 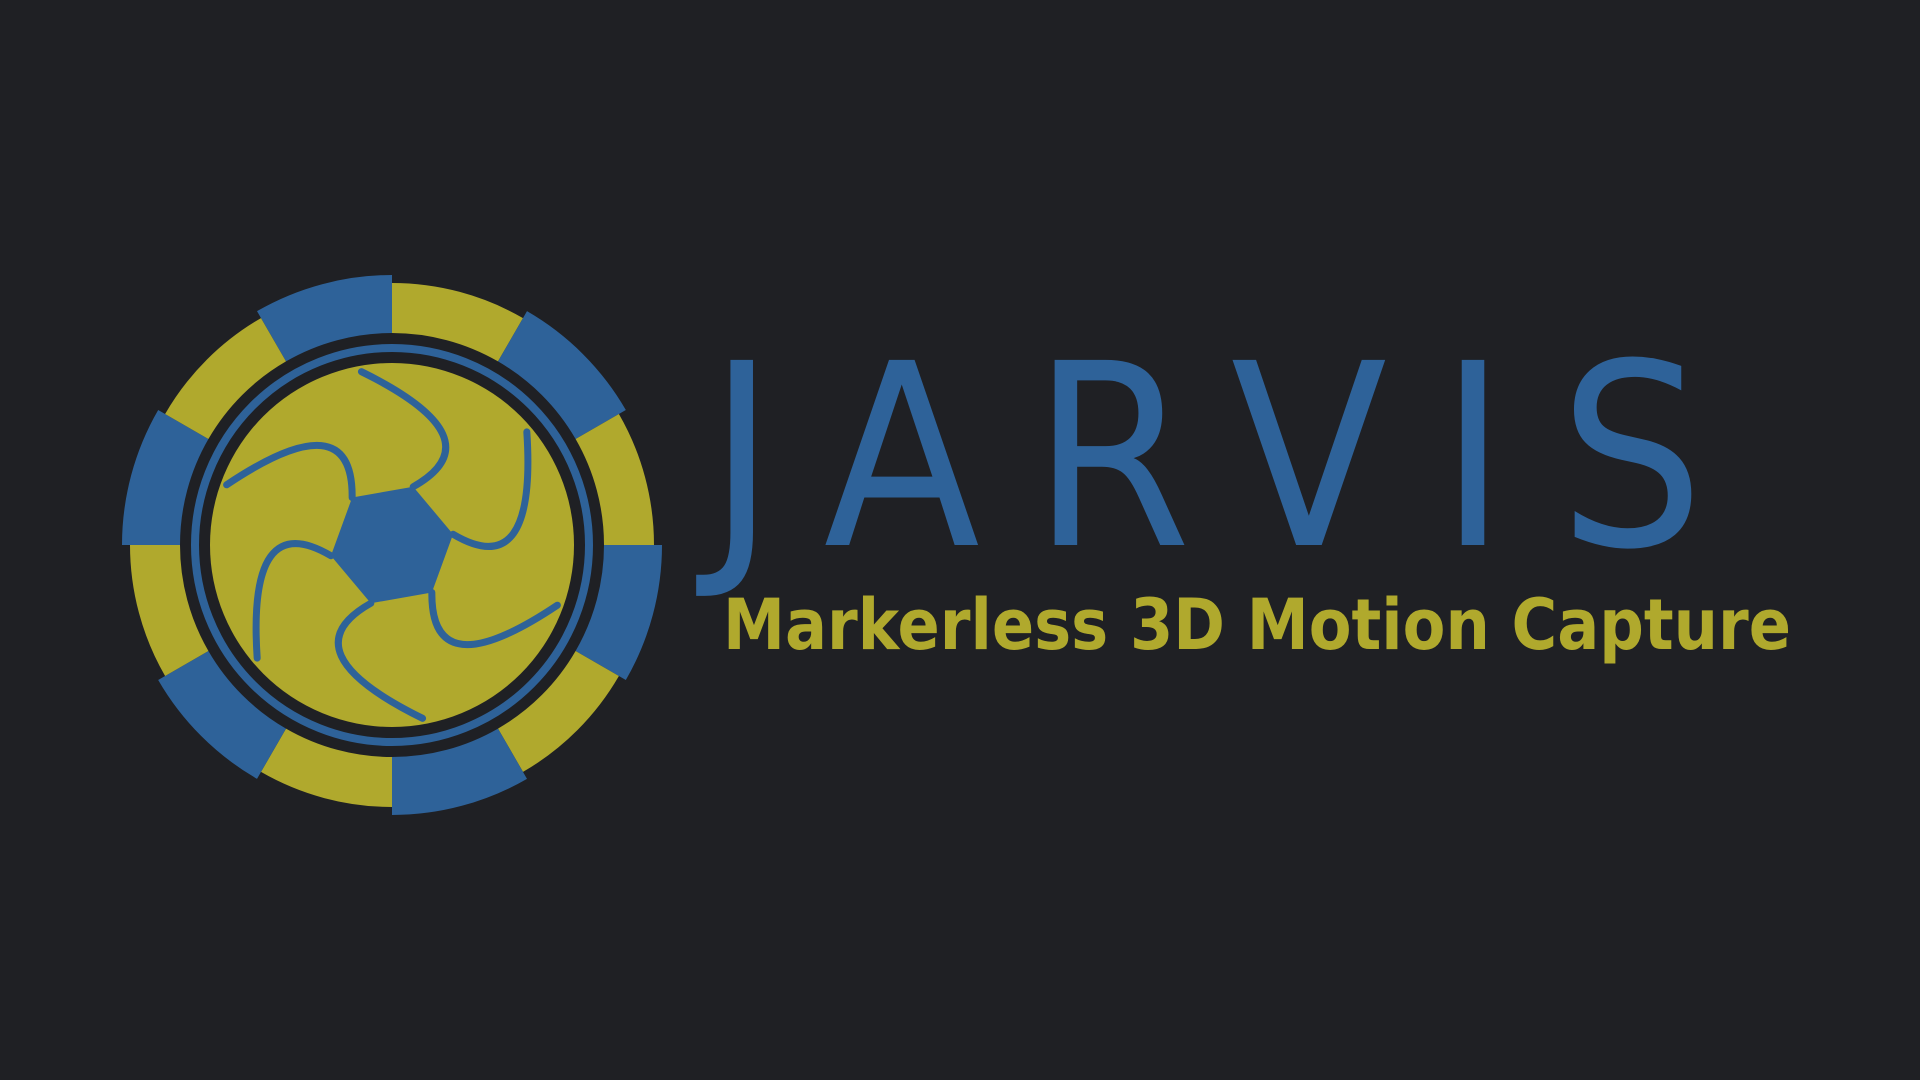 I want to click on app-tagline: Markerless 3D Motion Capture, so click(x=1257, y=625).